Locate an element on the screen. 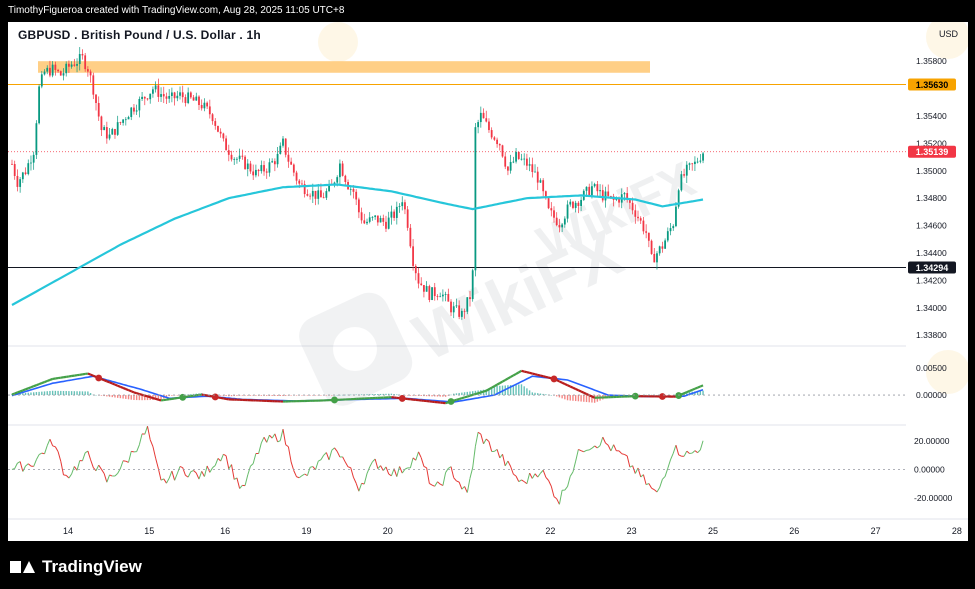 The width and height of the screenshot is (975, 589). tradingview-logo: TradingView is located at coordinates (76, 567).